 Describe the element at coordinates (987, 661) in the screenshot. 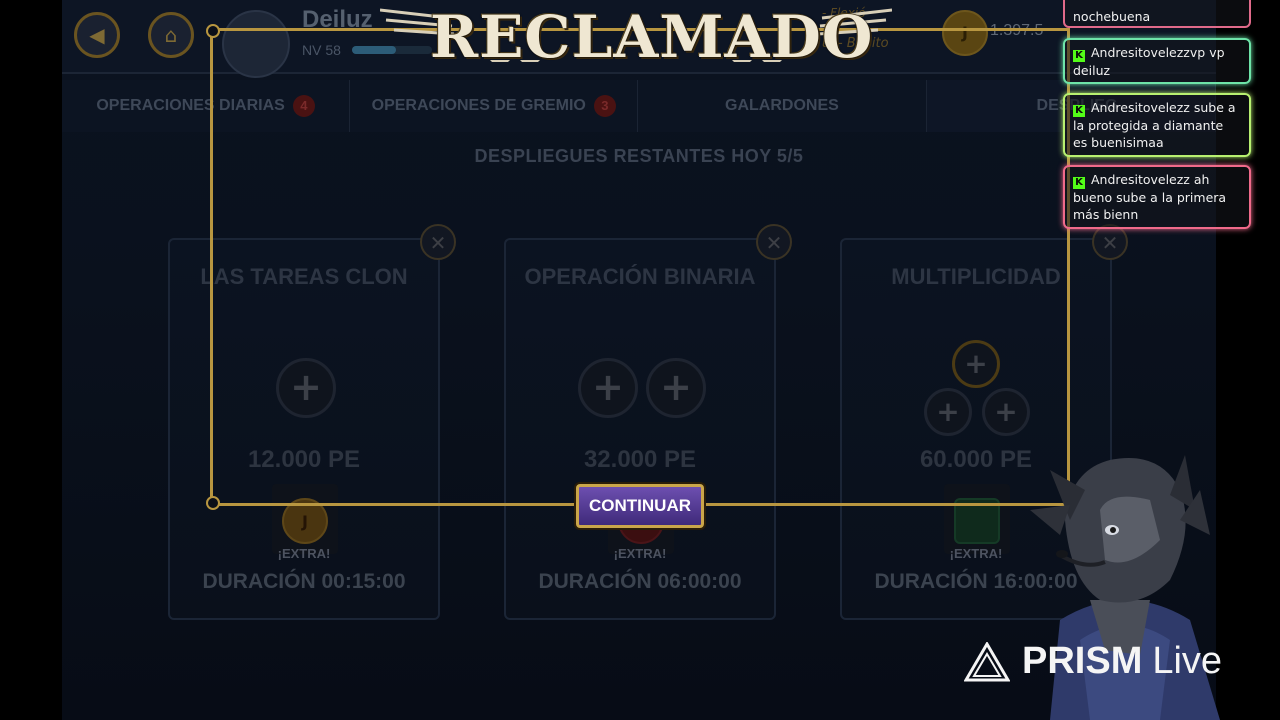

I see `prism-logo-icon` at that location.